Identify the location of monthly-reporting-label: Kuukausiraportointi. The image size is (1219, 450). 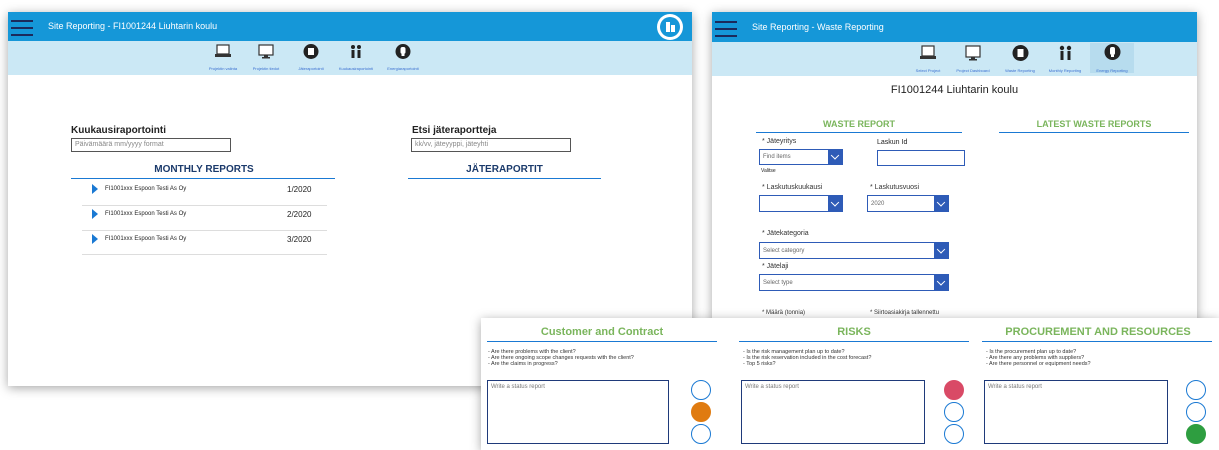
(119, 130).